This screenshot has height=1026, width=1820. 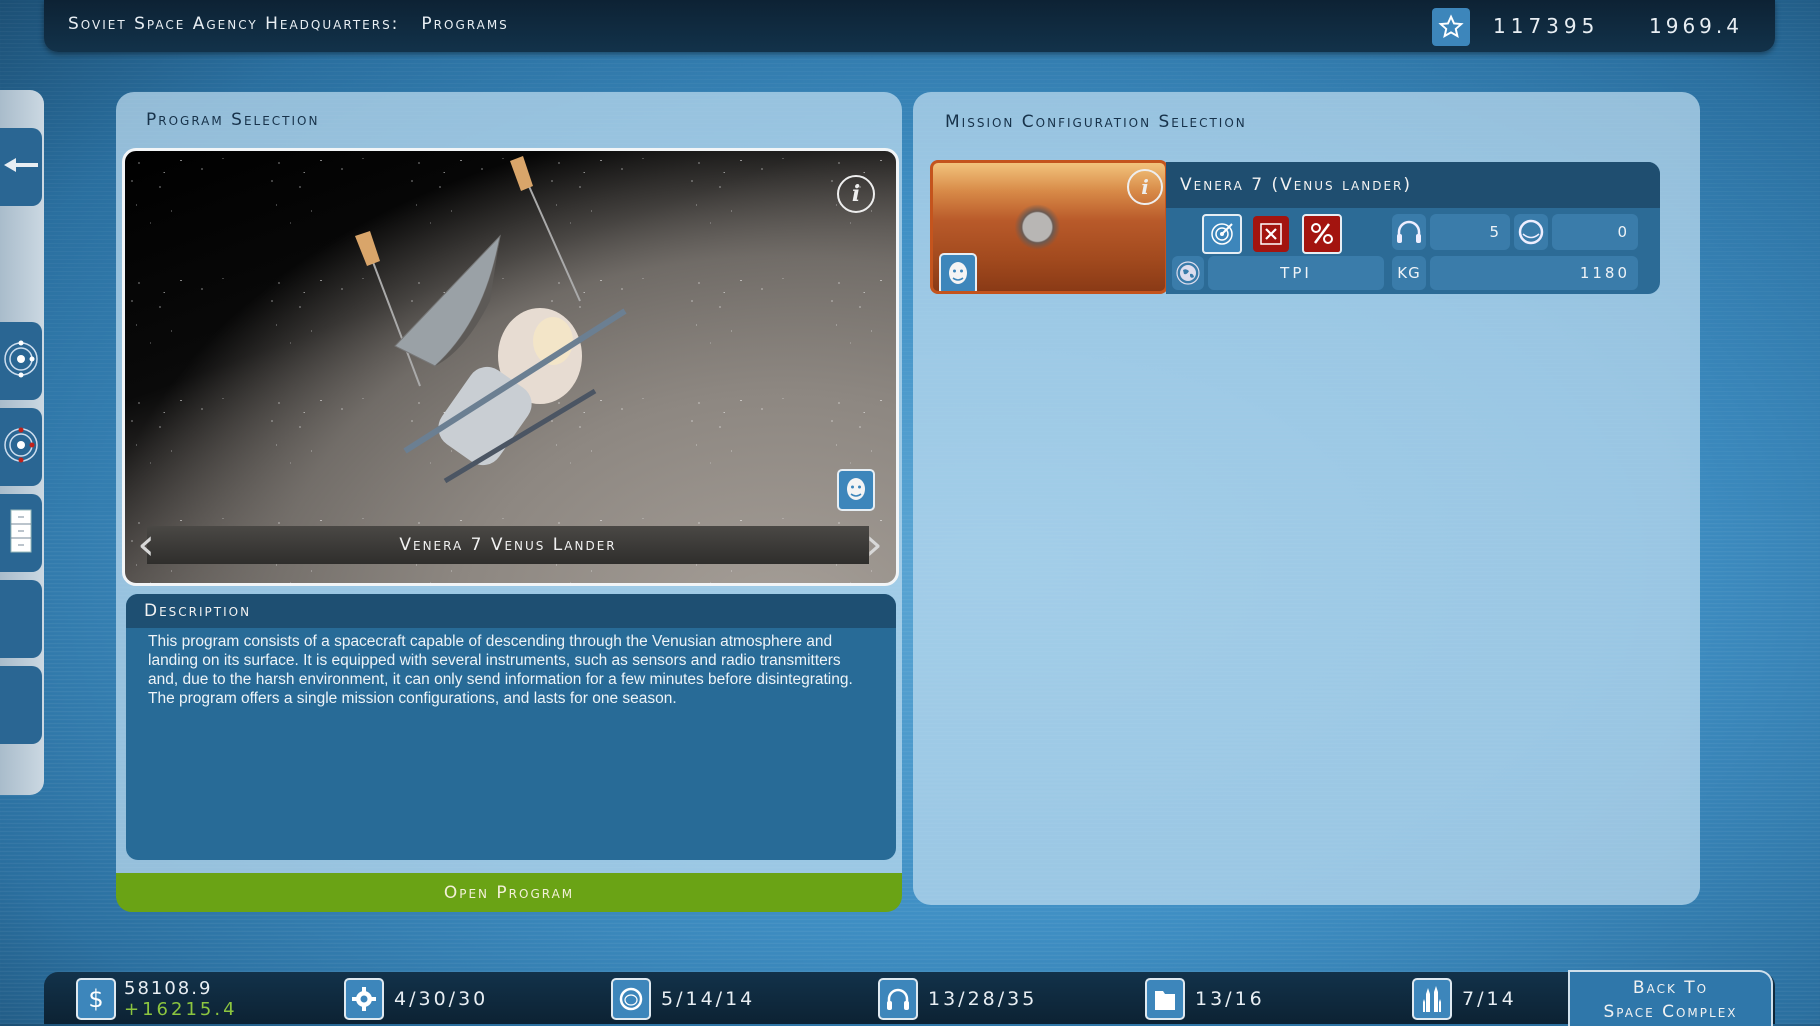 I want to click on sidebar-item-missions, so click(x=21, y=447).